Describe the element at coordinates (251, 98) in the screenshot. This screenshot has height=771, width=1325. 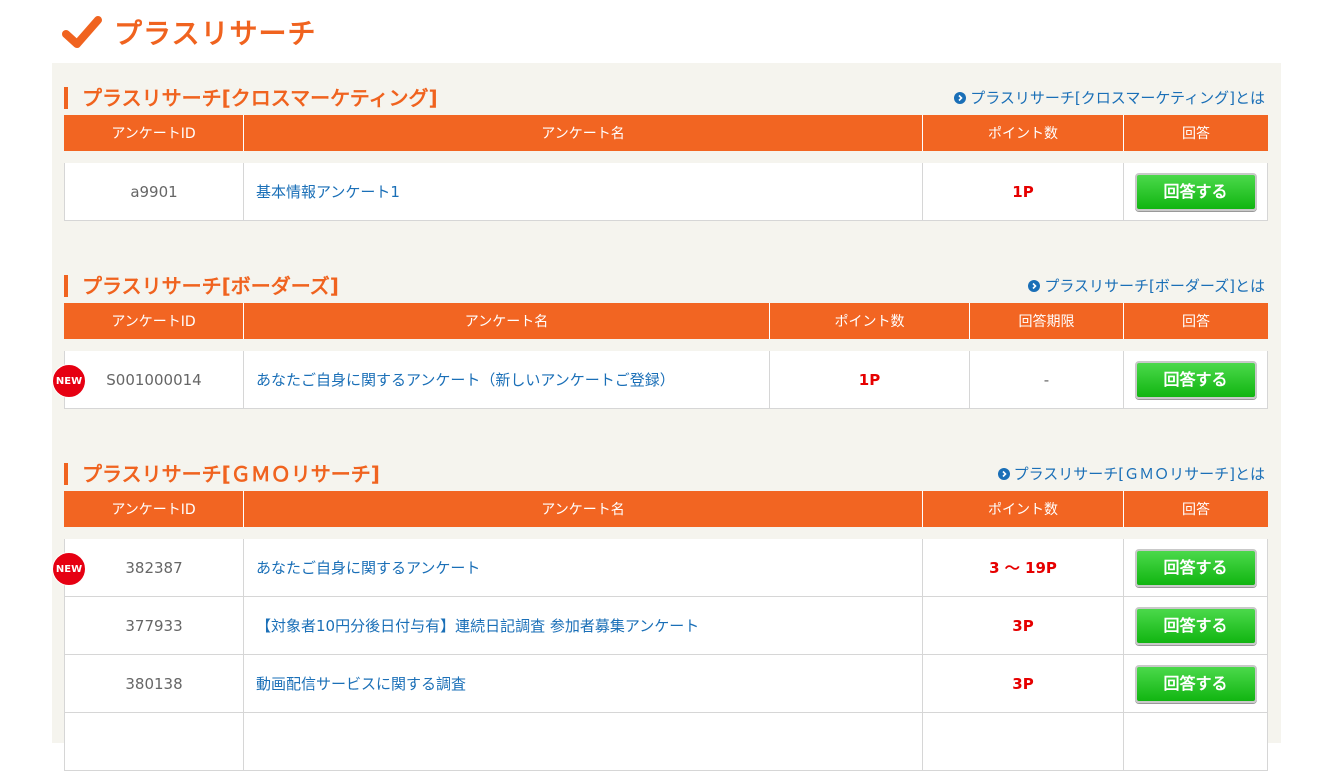
I see `section-title: プラスリサーチ[クロスマーケティング]` at that location.